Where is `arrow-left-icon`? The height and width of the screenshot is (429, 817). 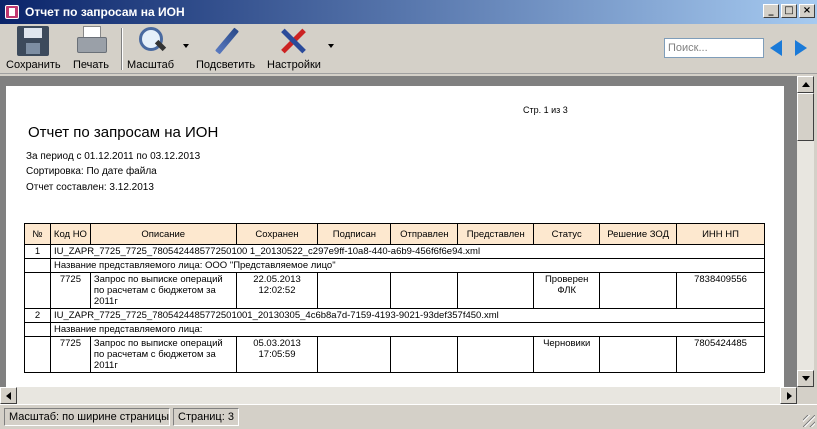 arrow-left-icon is located at coordinates (8, 396).